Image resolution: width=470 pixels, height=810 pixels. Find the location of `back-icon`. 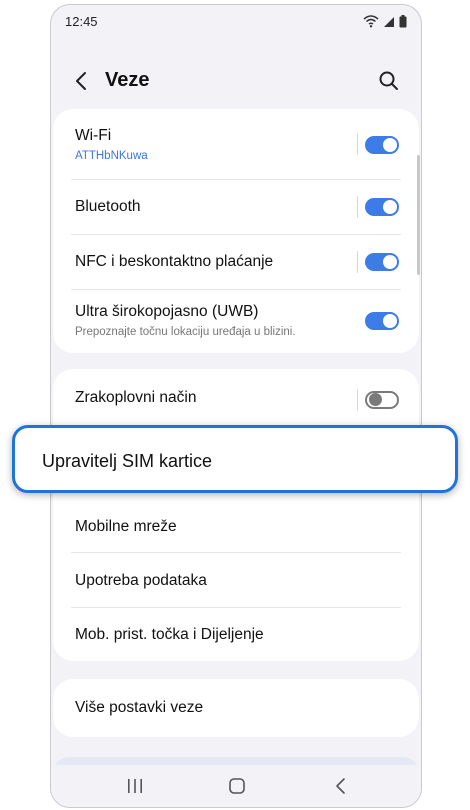

back-icon is located at coordinates (82, 81).